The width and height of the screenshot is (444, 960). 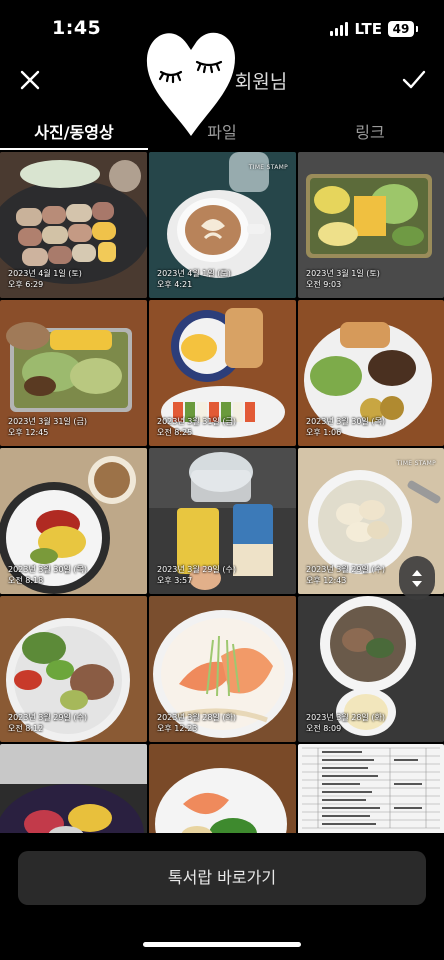 What do you see at coordinates (196, 575) in the screenshot?
I see `photo-timestamp: 2023년 3월 29일 (수) 오후 3:57` at bounding box center [196, 575].